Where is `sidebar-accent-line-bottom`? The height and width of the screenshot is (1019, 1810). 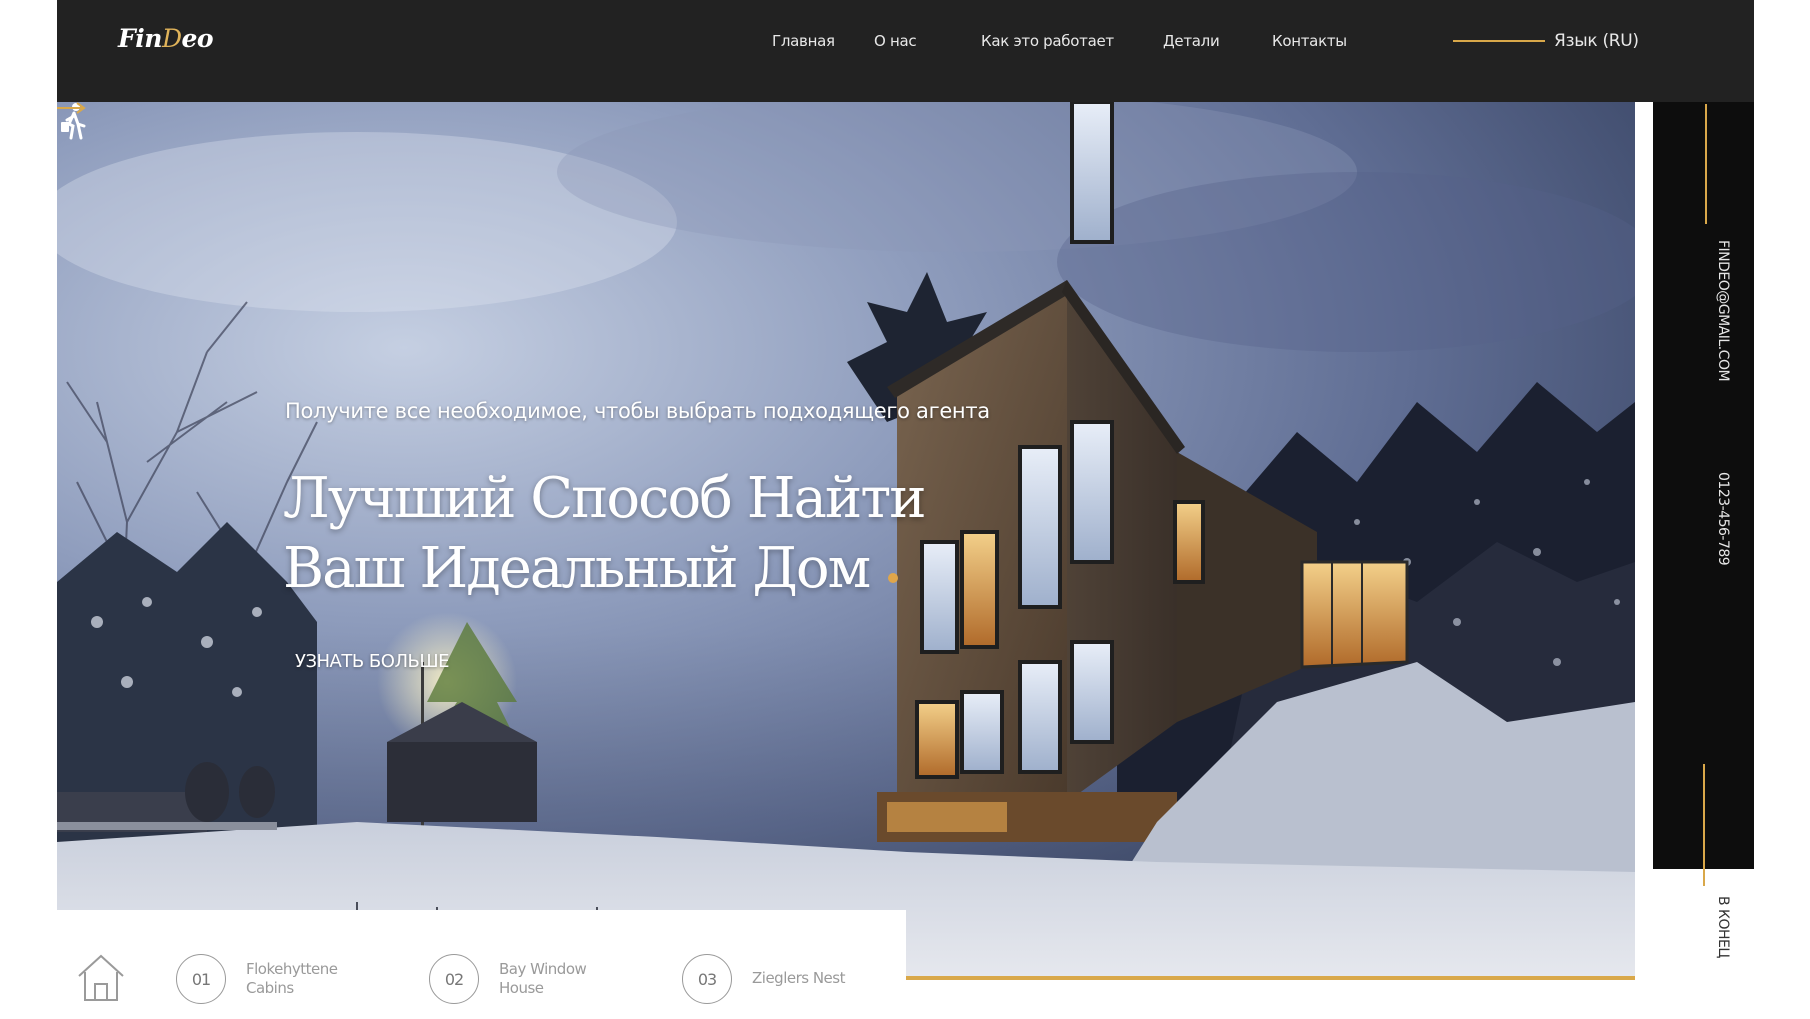
sidebar-accent-line-bottom is located at coordinates (1704, 825).